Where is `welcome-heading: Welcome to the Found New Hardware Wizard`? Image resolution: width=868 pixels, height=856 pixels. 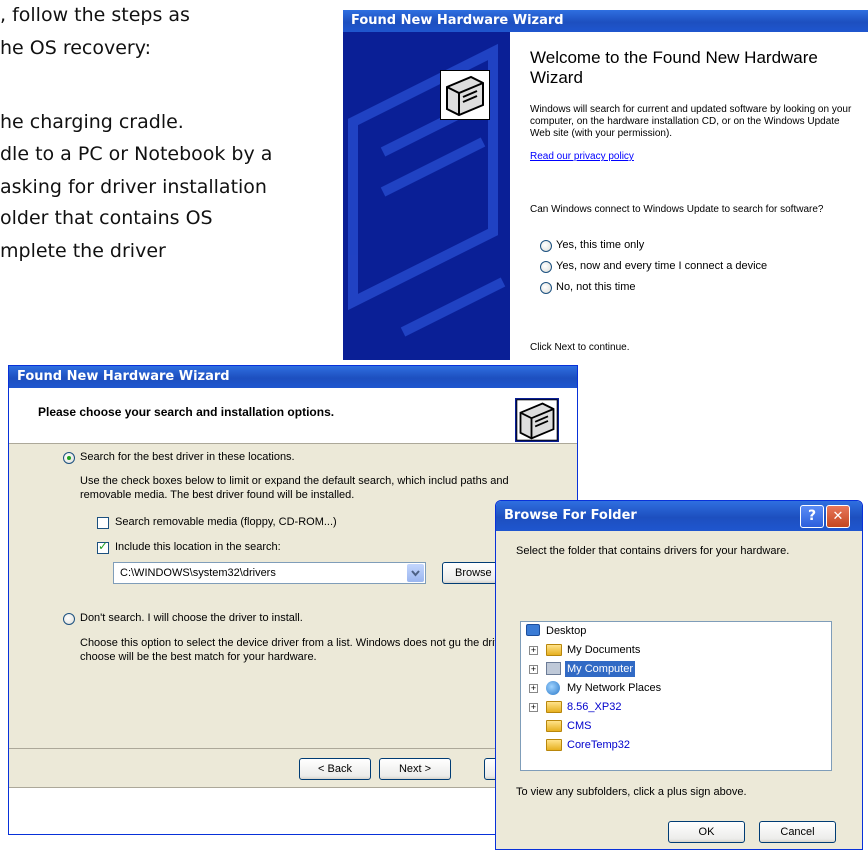 welcome-heading: Welcome to the Found New Hardware Wizard is located at coordinates (674, 67).